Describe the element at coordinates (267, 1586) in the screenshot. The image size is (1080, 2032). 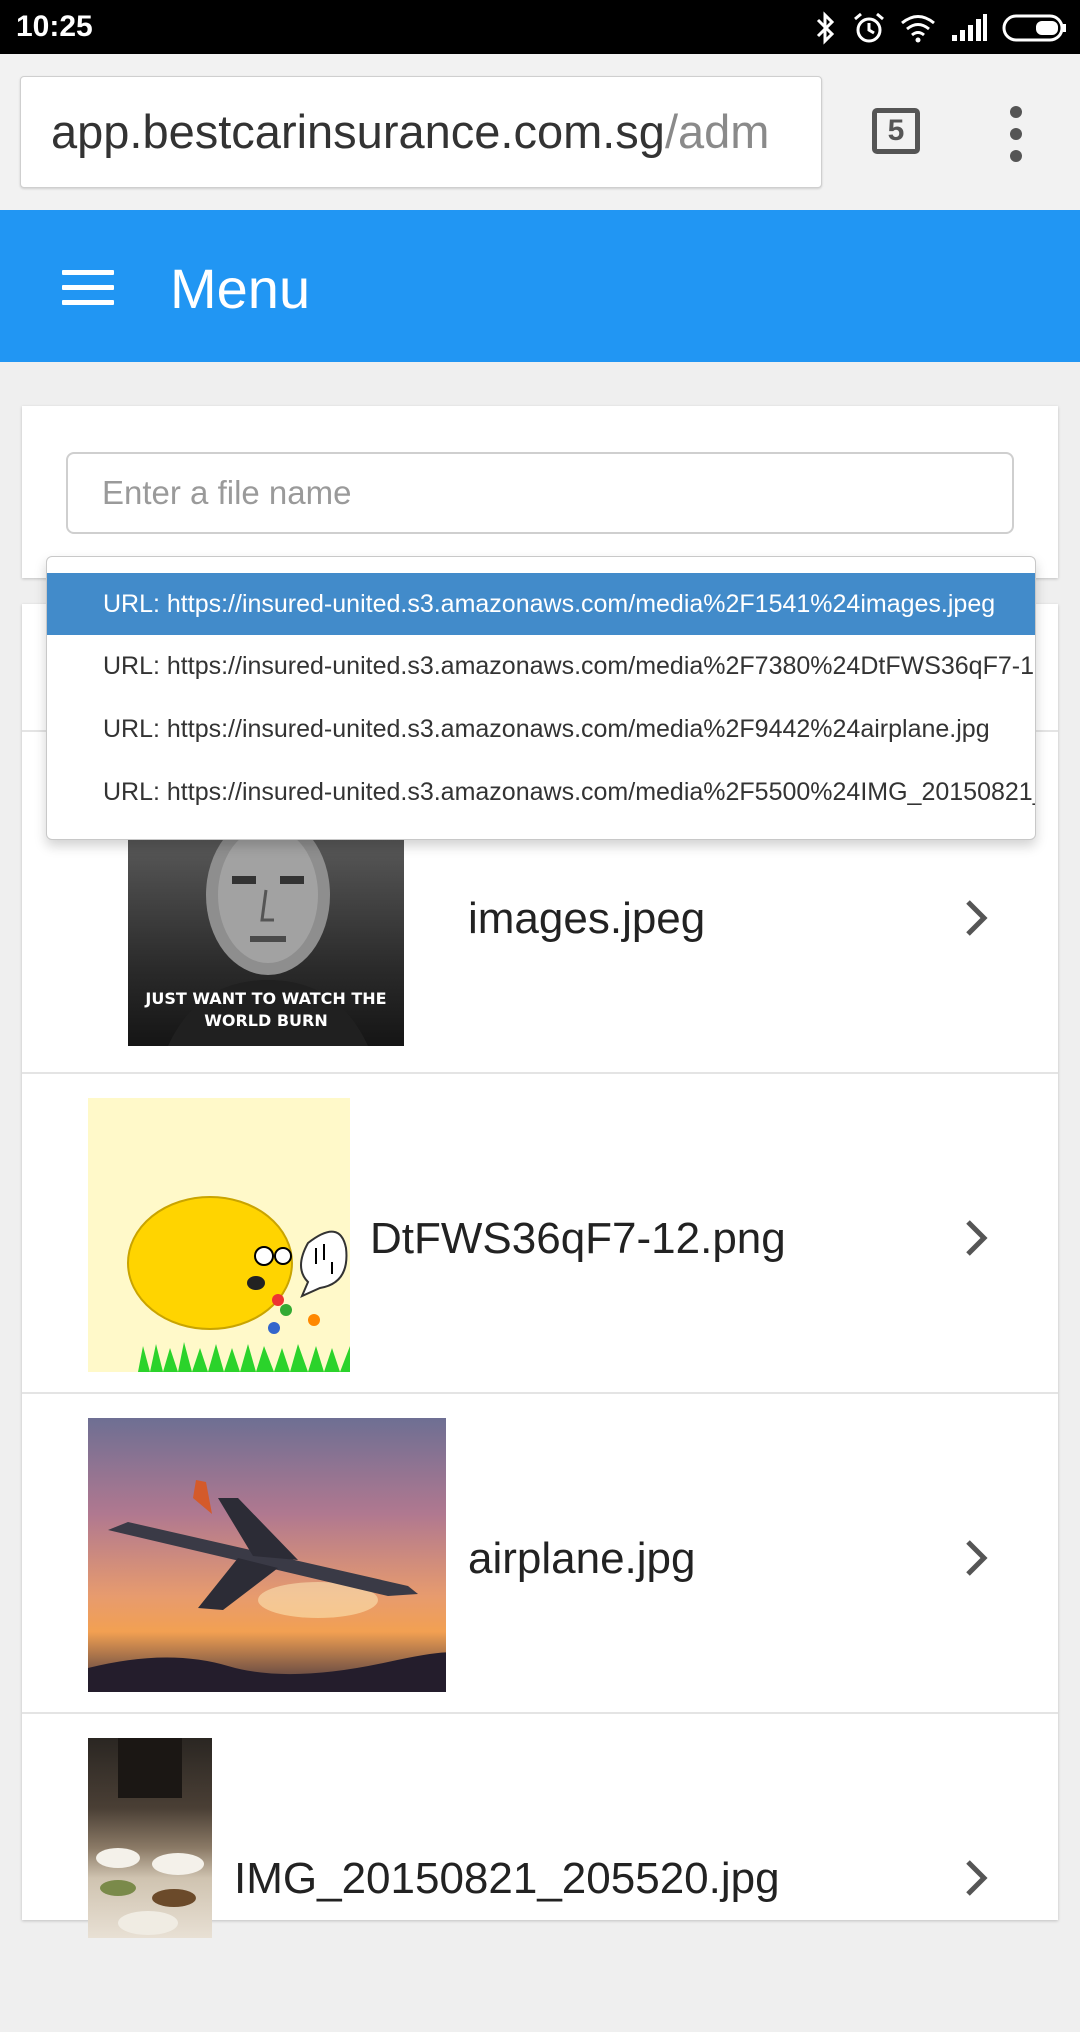
I see `airplane-image-icon` at that location.